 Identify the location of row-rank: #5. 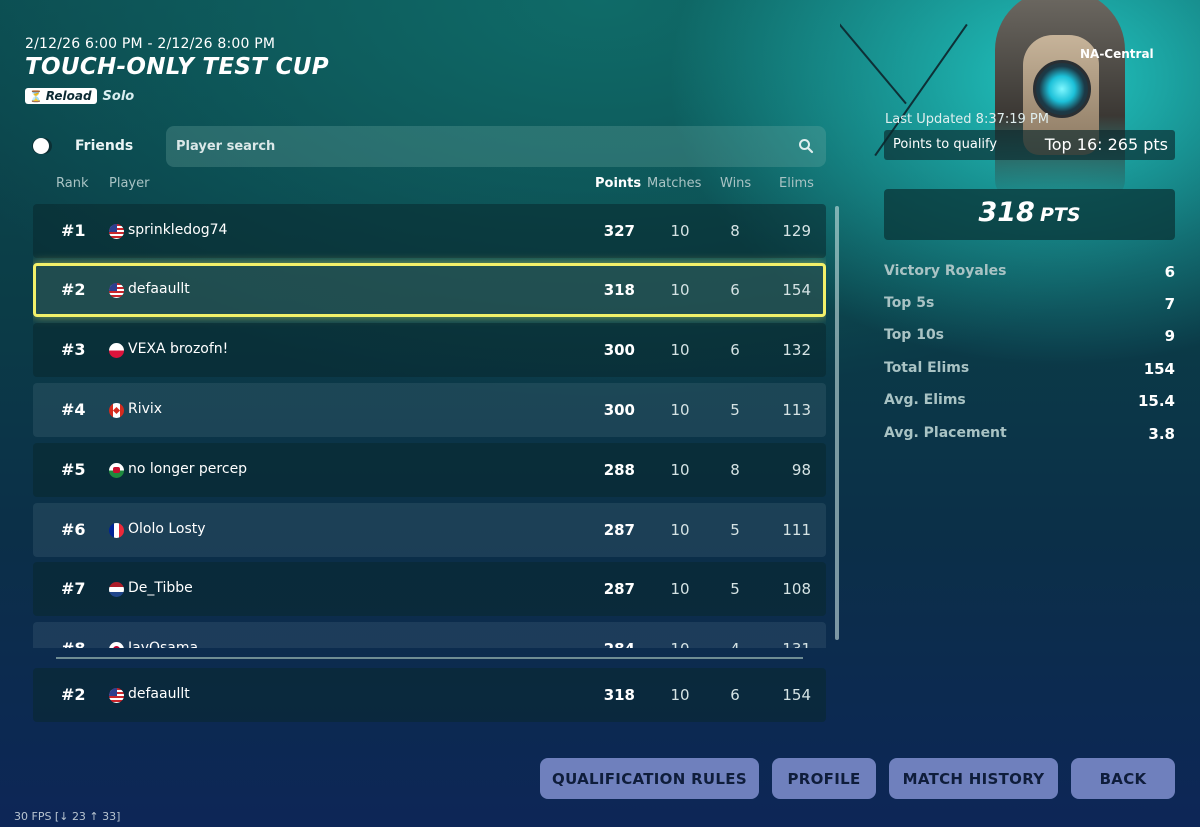
(73, 469).